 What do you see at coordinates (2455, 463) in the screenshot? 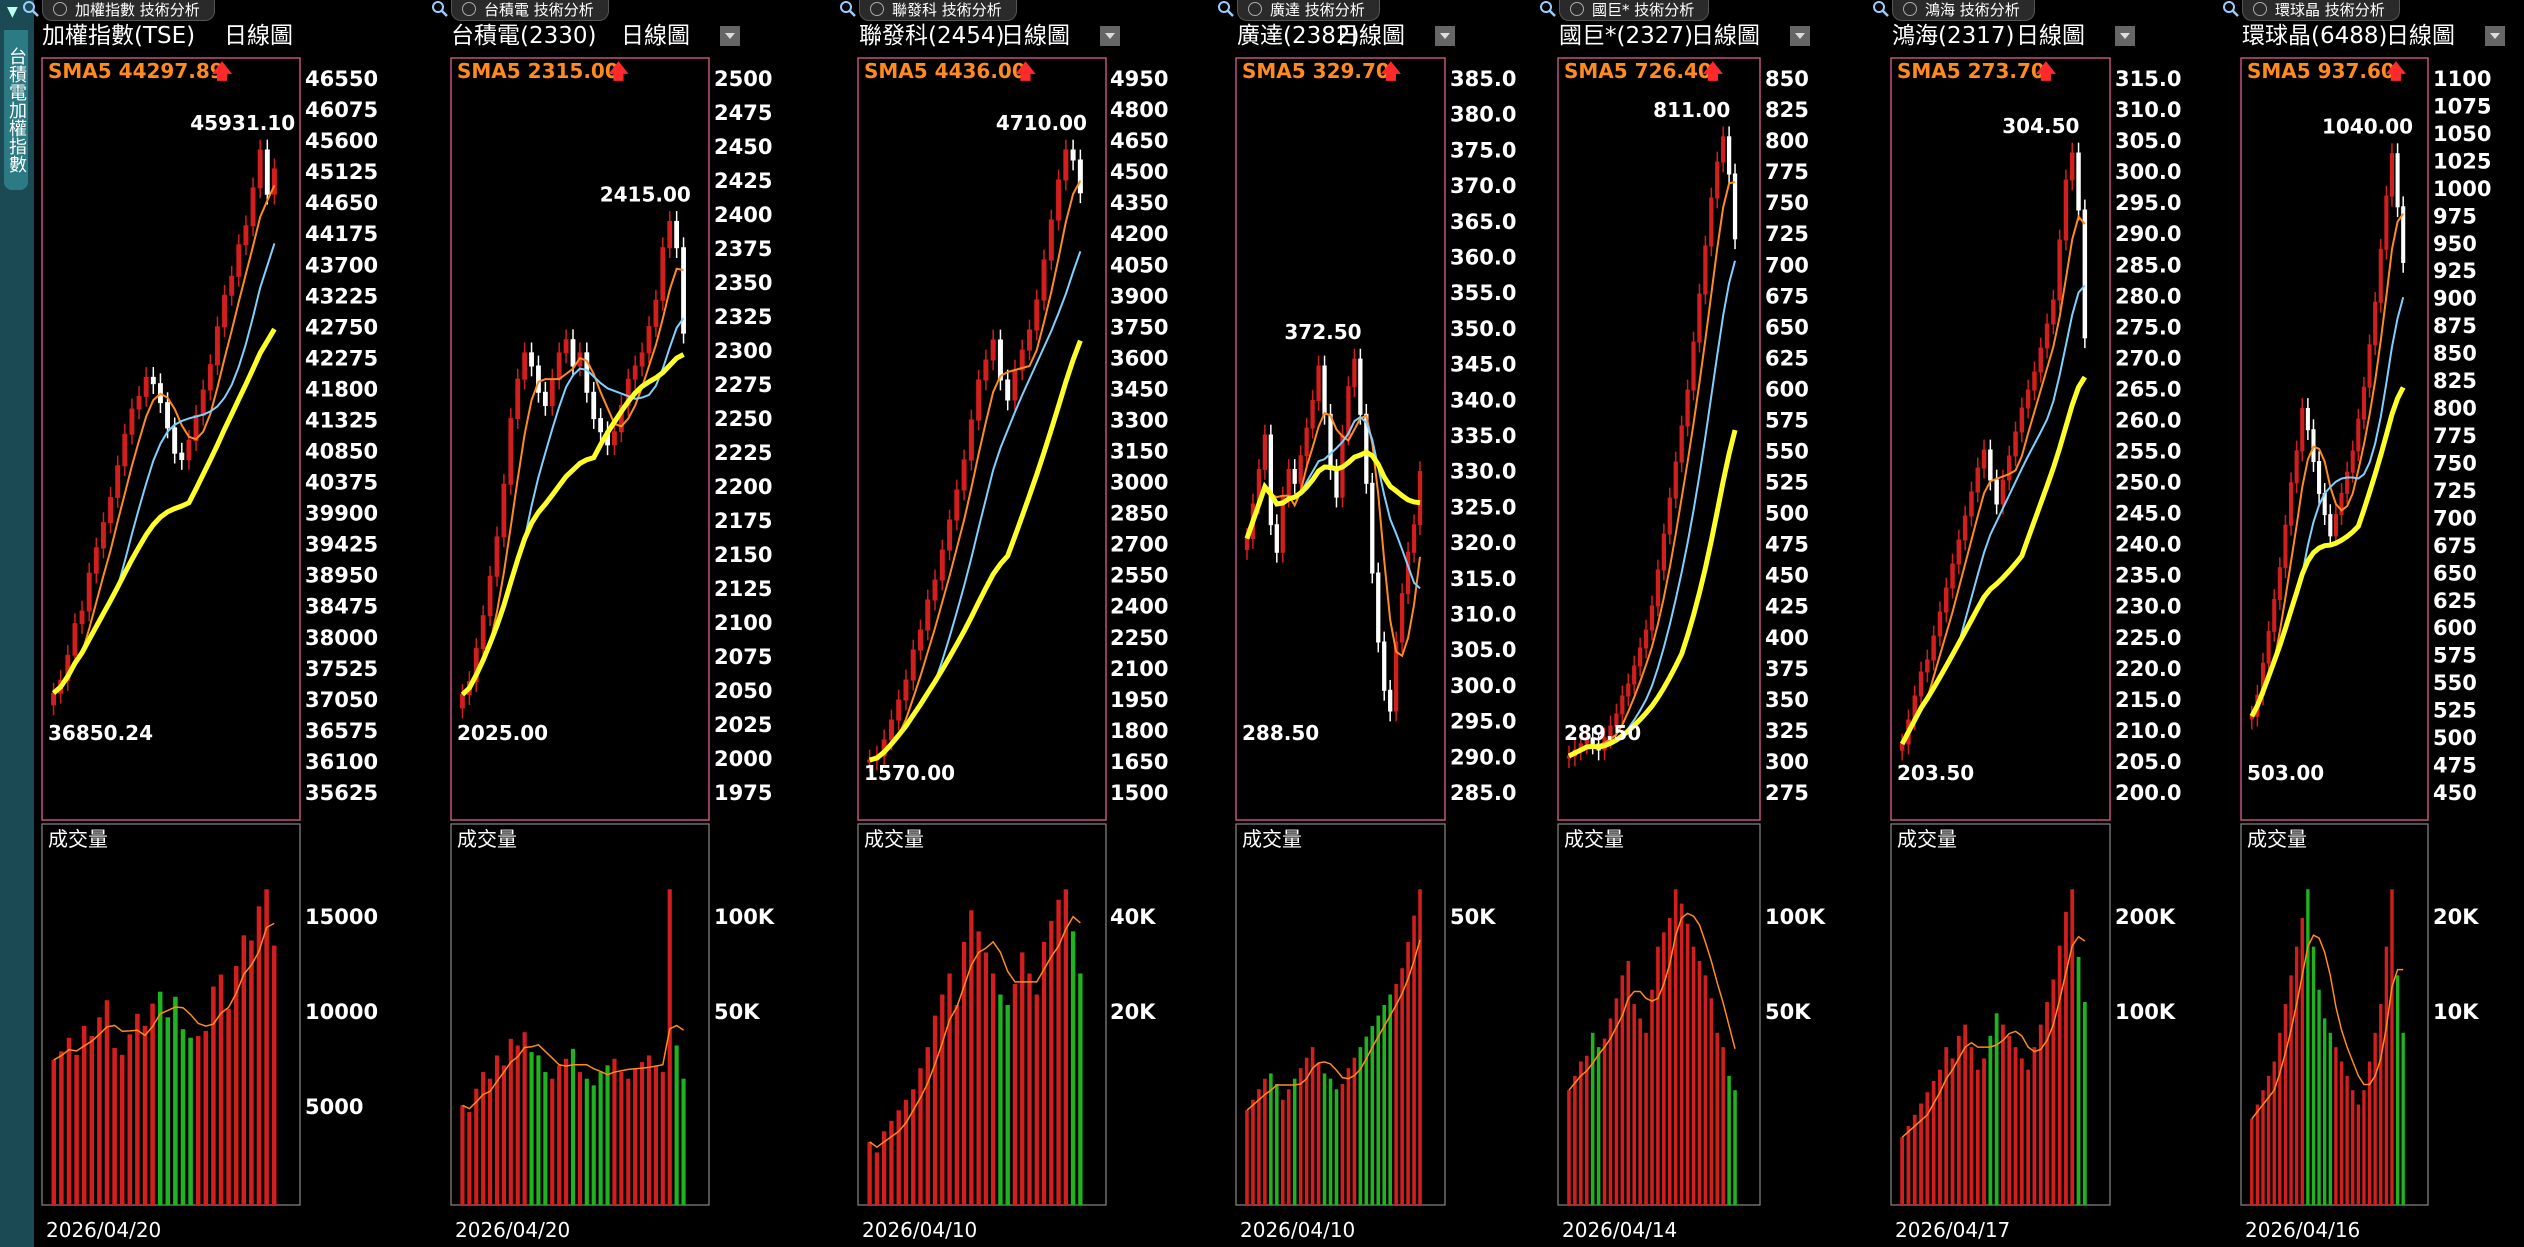
I see `y-tick-label: 750` at bounding box center [2455, 463].